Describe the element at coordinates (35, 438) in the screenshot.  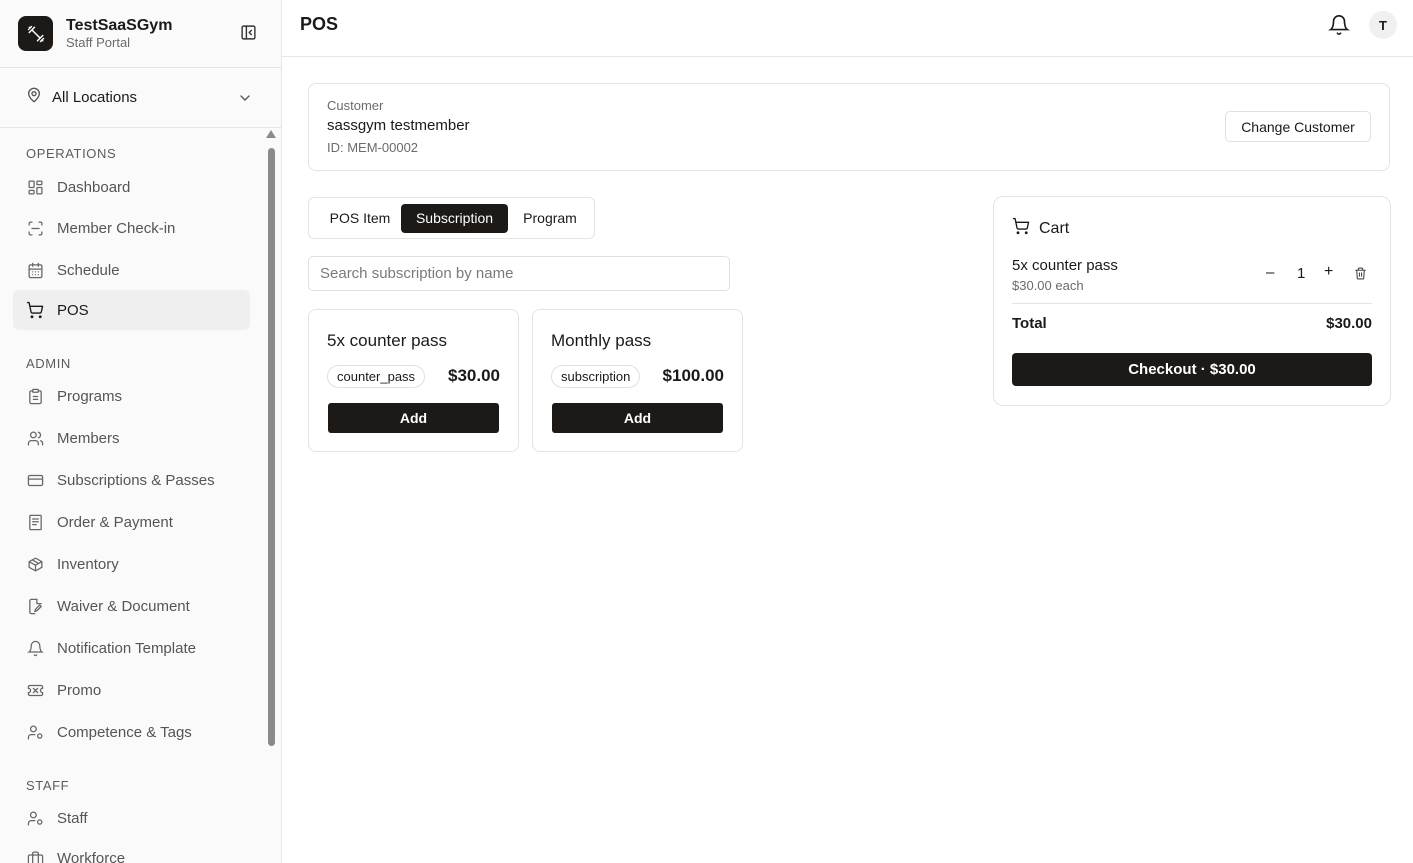
I see `users-icon` at that location.